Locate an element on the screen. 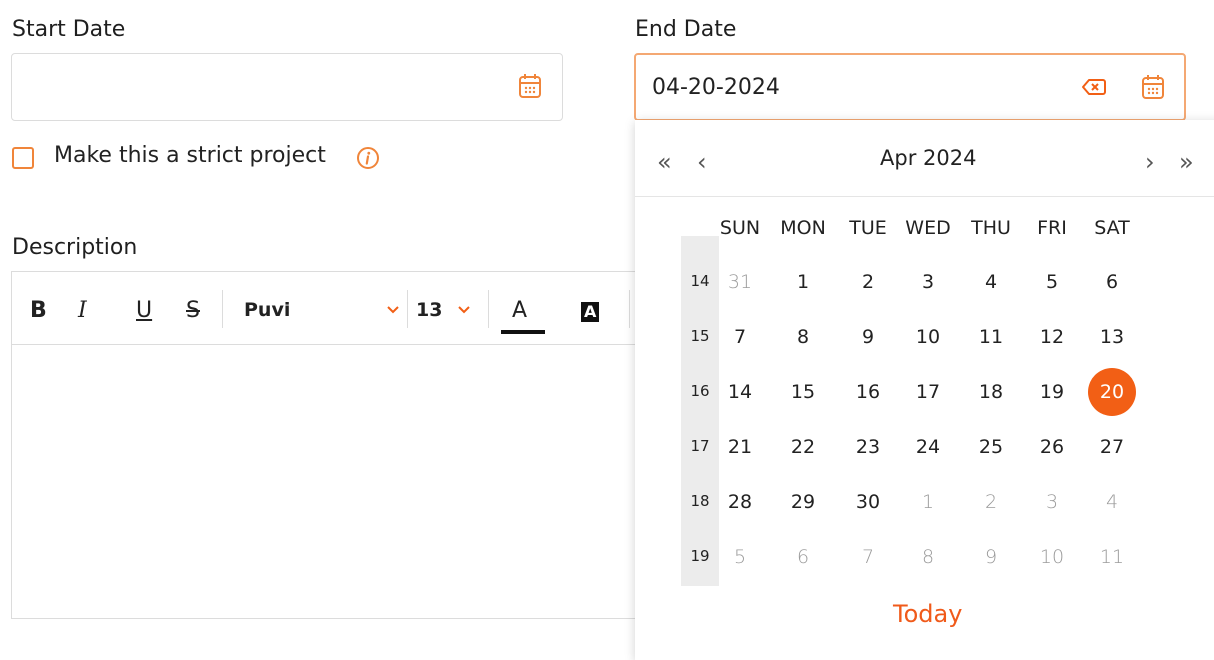  calendar-day: 23 is located at coordinates (868, 447).